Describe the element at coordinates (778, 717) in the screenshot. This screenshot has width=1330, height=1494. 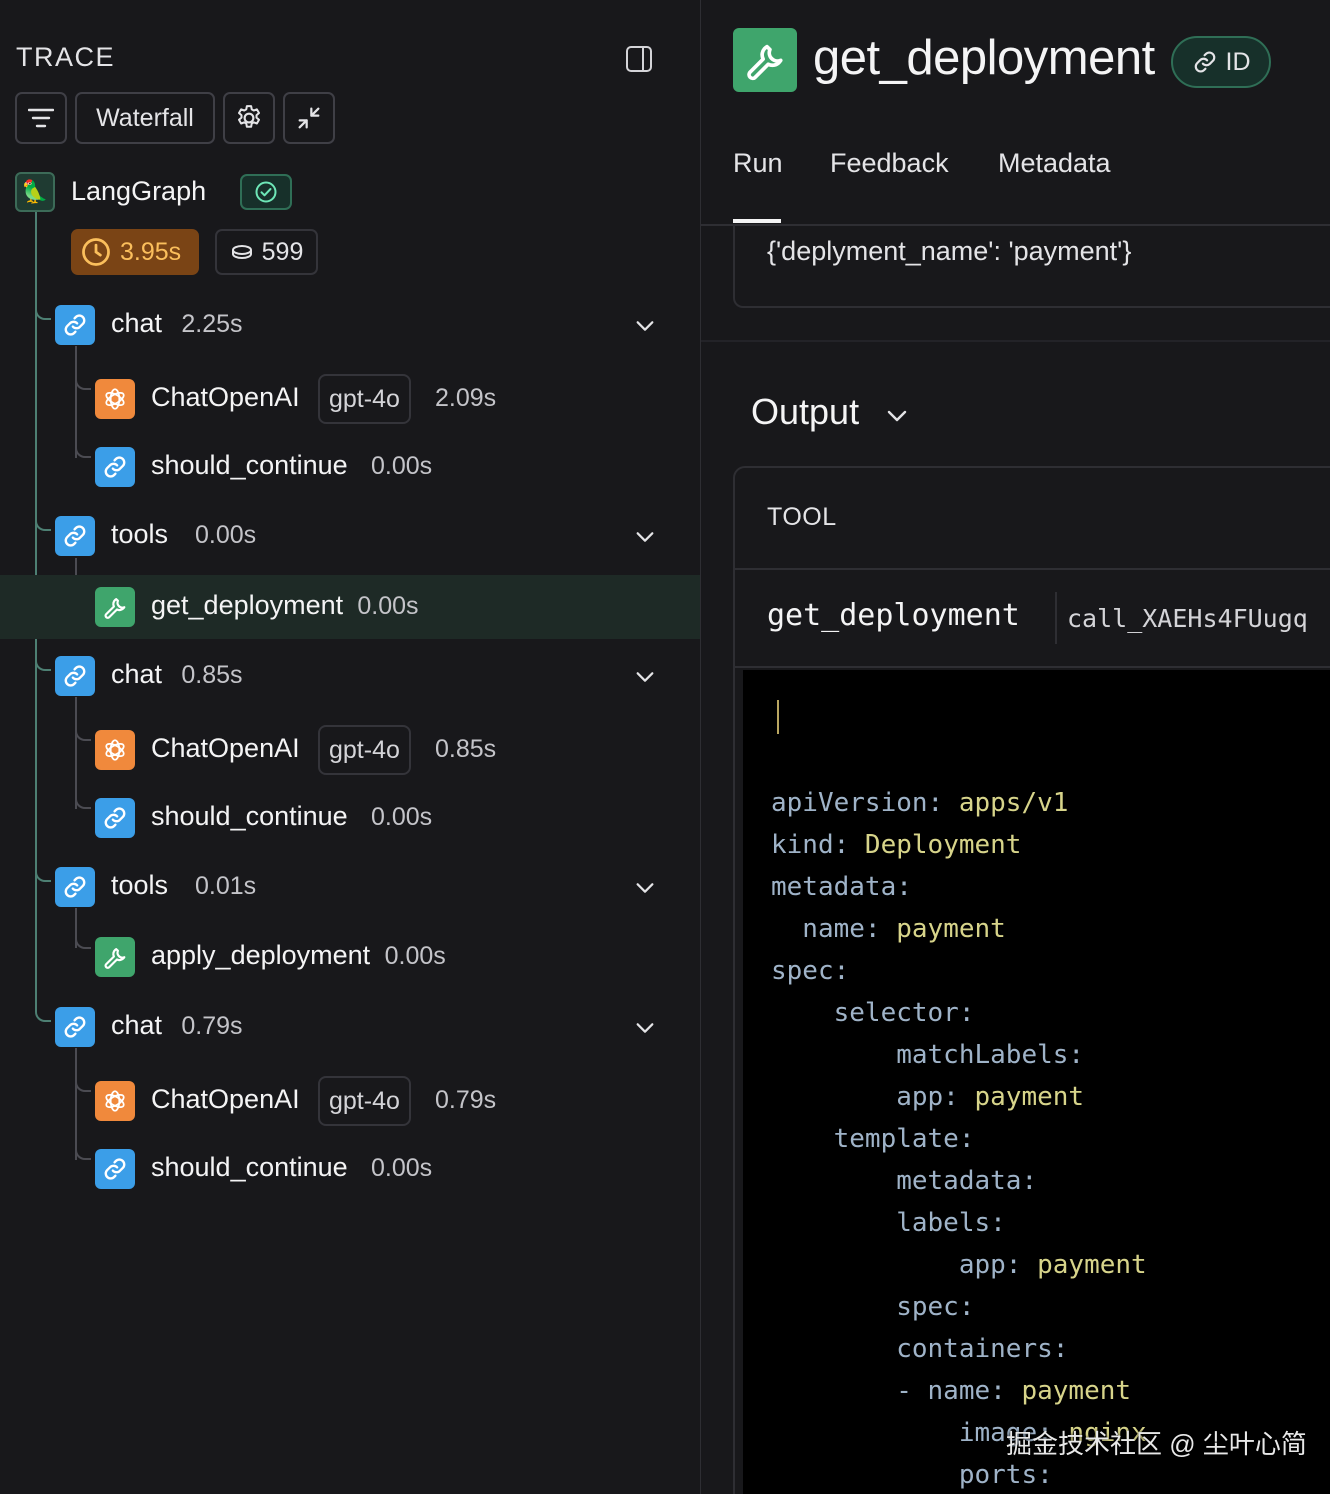
I see `text-cursor` at that location.